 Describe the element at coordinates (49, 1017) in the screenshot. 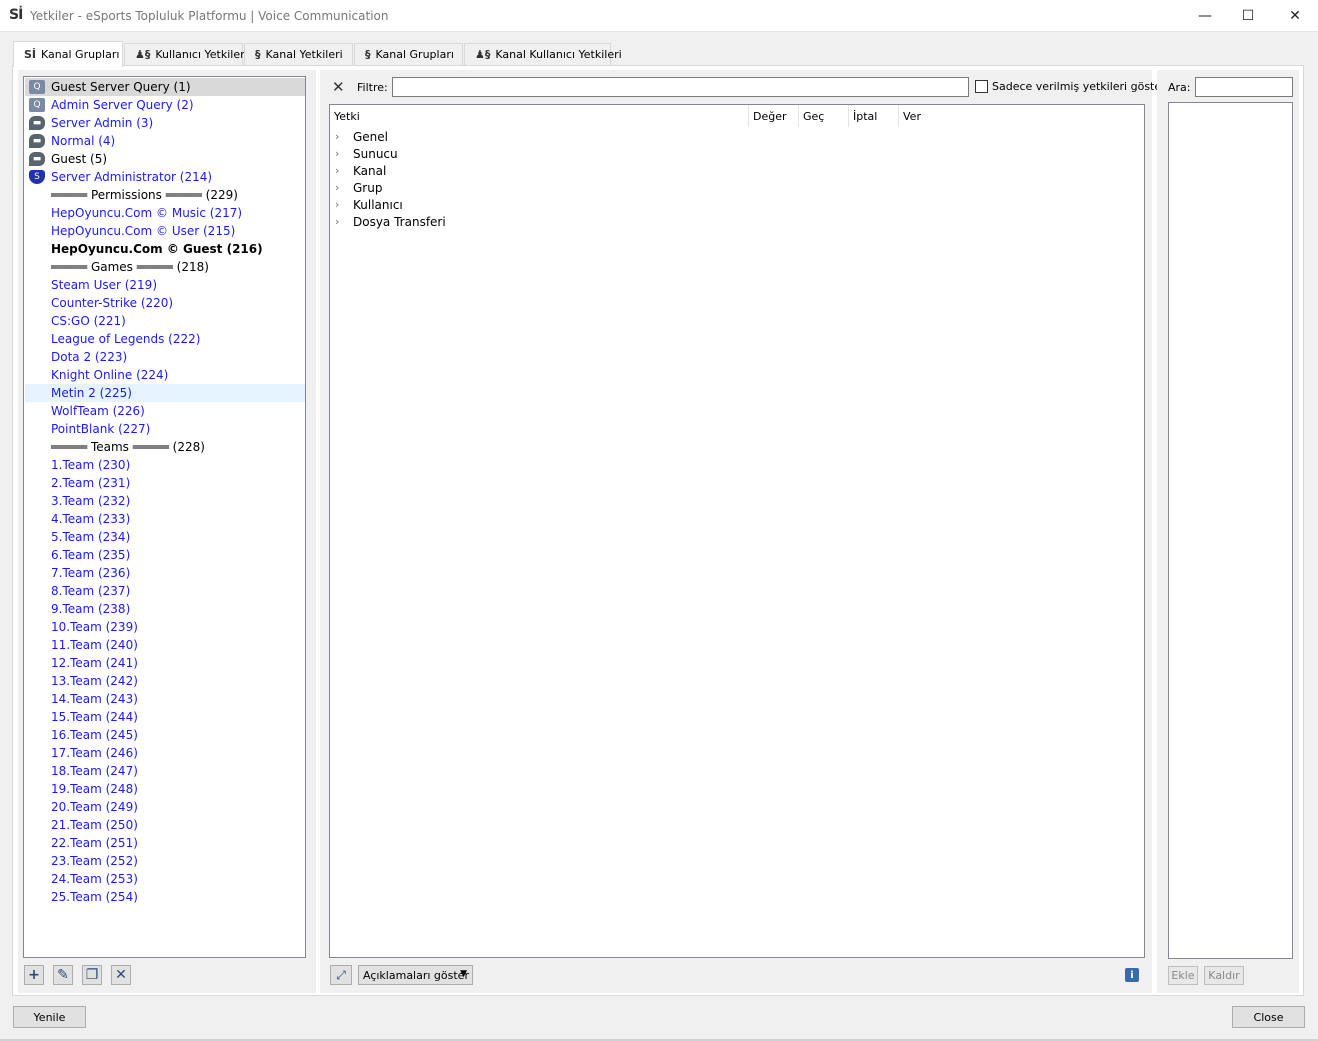

I see `refresh-button: Yenile` at that location.